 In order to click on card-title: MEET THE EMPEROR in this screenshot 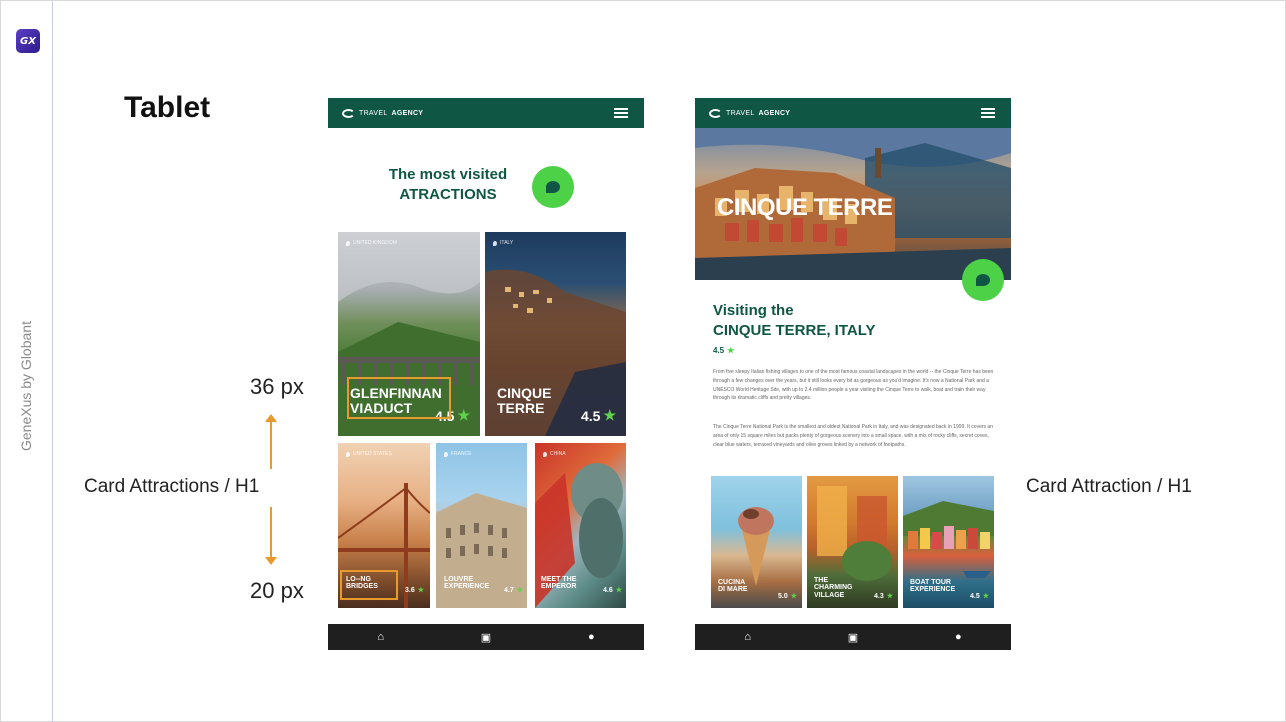, I will do `click(558, 583)`.